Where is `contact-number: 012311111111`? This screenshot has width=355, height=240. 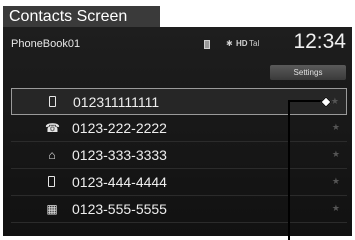 contact-number: 012311111111 is located at coordinates (116, 102).